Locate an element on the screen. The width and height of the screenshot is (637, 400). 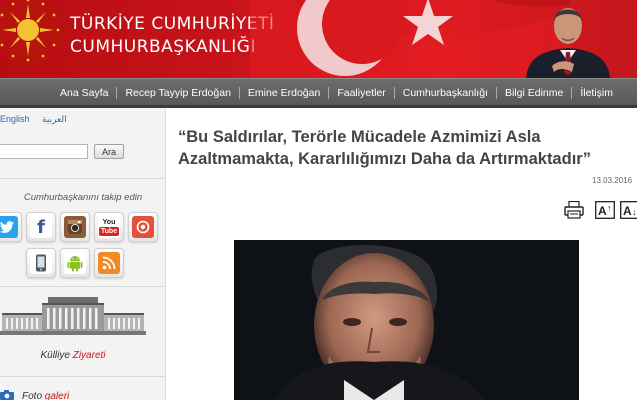
complex-visit-link: Külliye Ziyareti is located at coordinates (73, 355).